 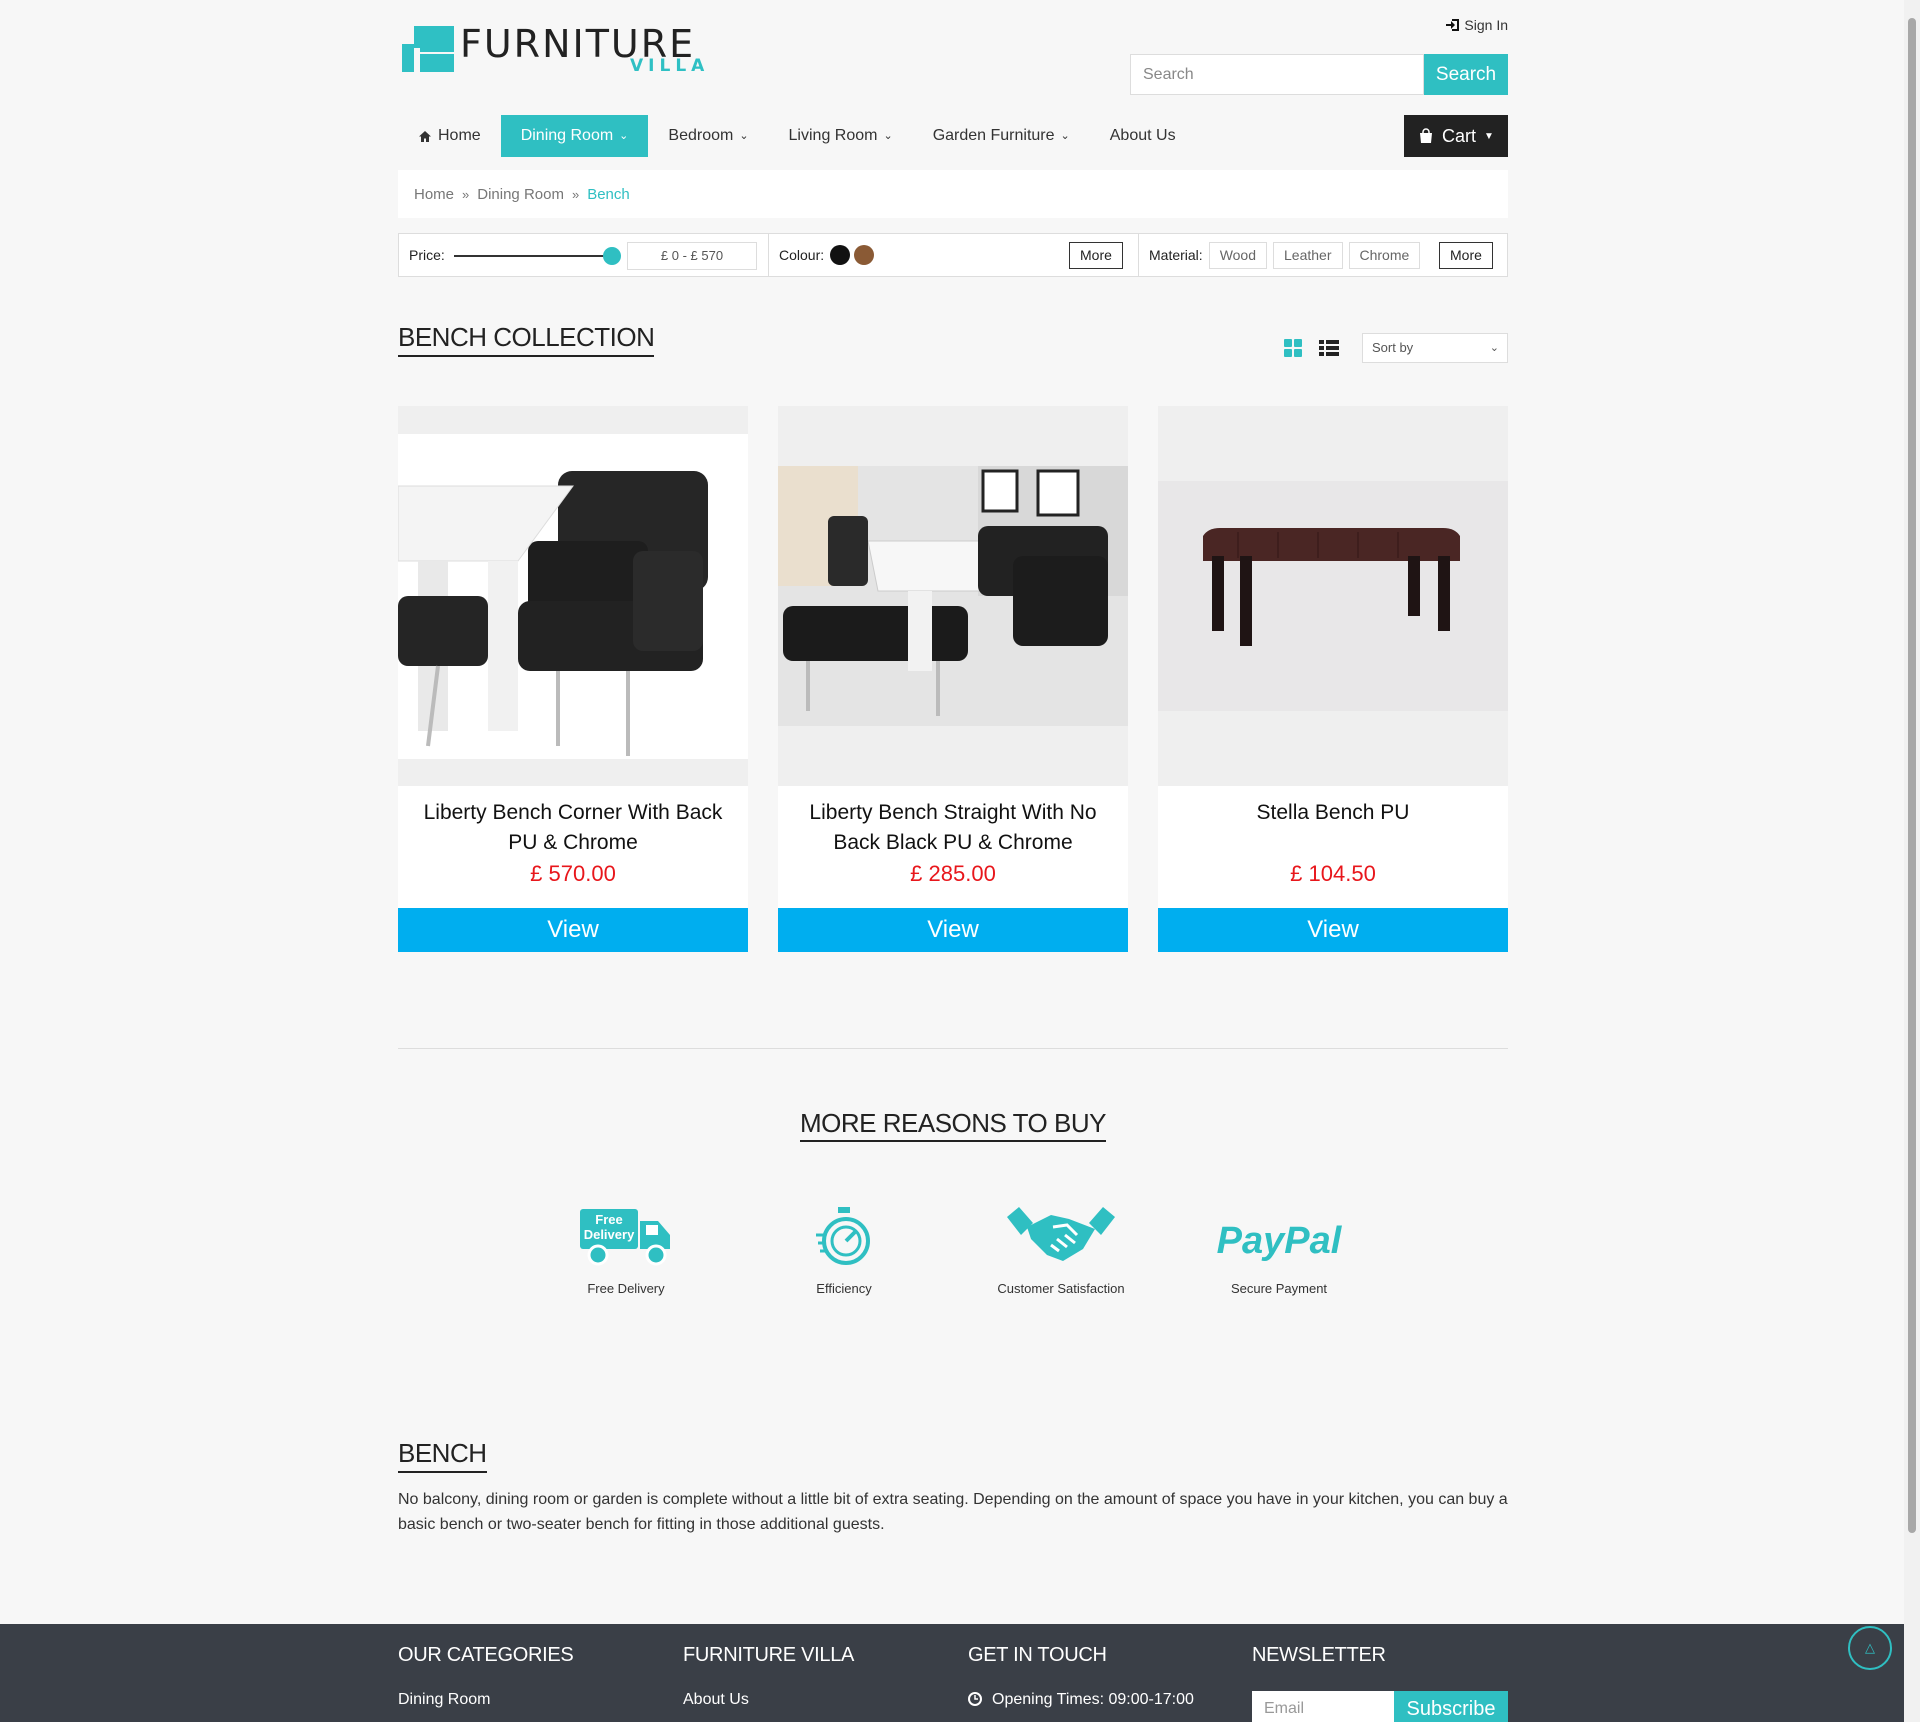 I want to click on nav-garden-furniture: Garden Furniture ⌄, so click(x=1001, y=136).